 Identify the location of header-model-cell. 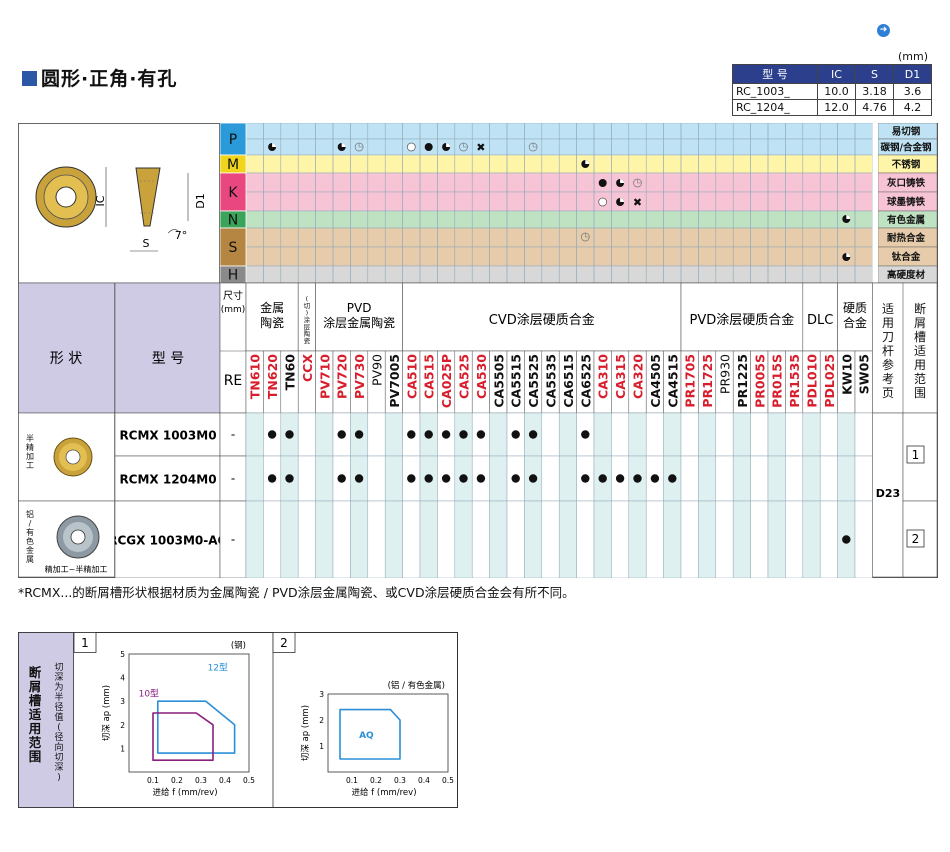
(167, 348).